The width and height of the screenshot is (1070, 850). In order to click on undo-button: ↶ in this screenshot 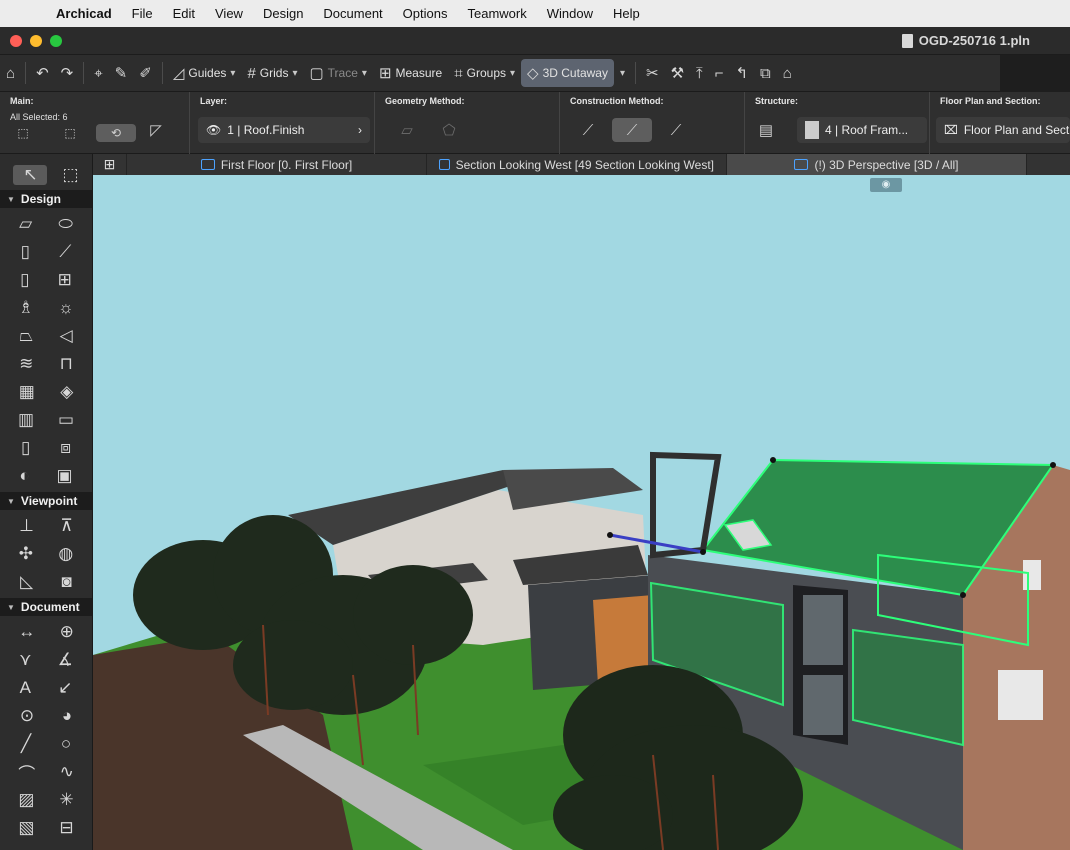, I will do `click(42, 73)`.